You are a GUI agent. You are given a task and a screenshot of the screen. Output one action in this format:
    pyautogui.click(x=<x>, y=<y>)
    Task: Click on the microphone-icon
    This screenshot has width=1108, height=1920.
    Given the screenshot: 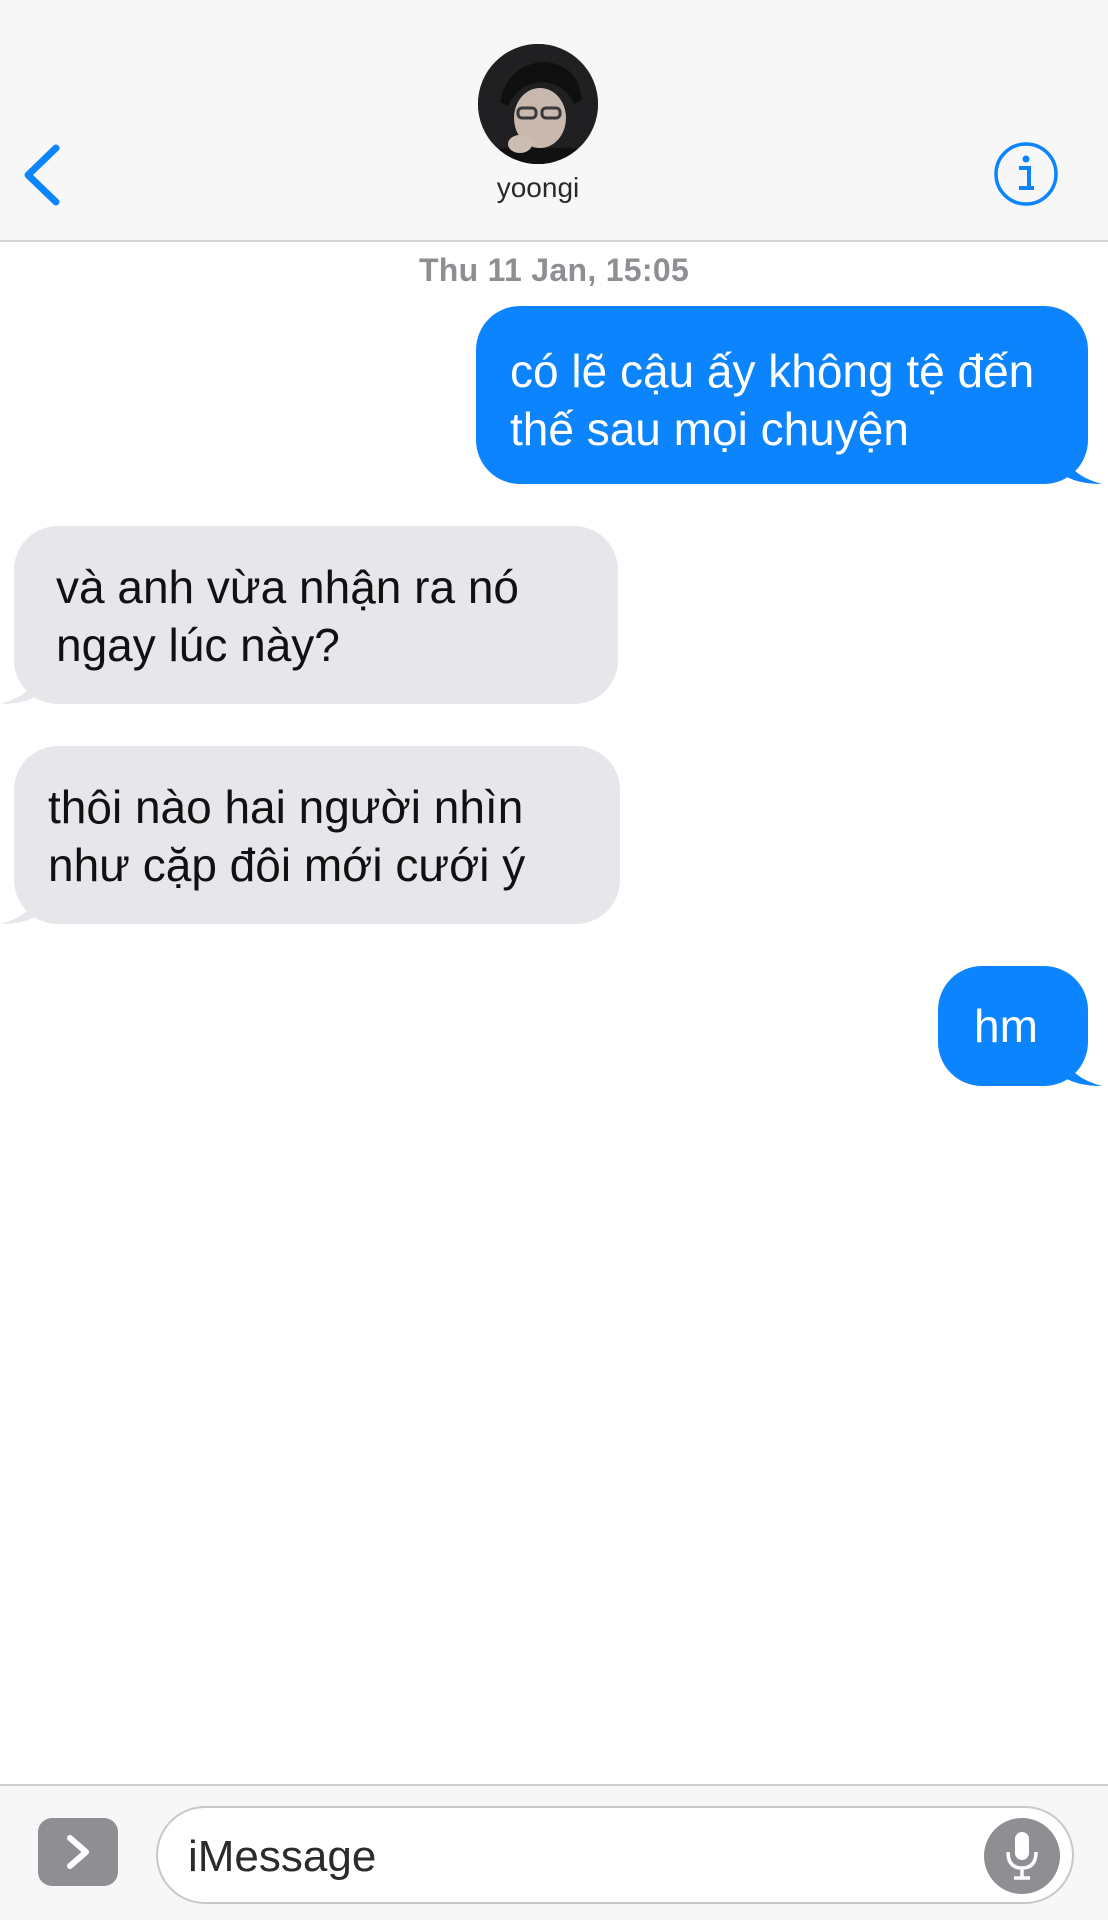 What is the action you would take?
    pyautogui.click(x=1022, y=1856)
    